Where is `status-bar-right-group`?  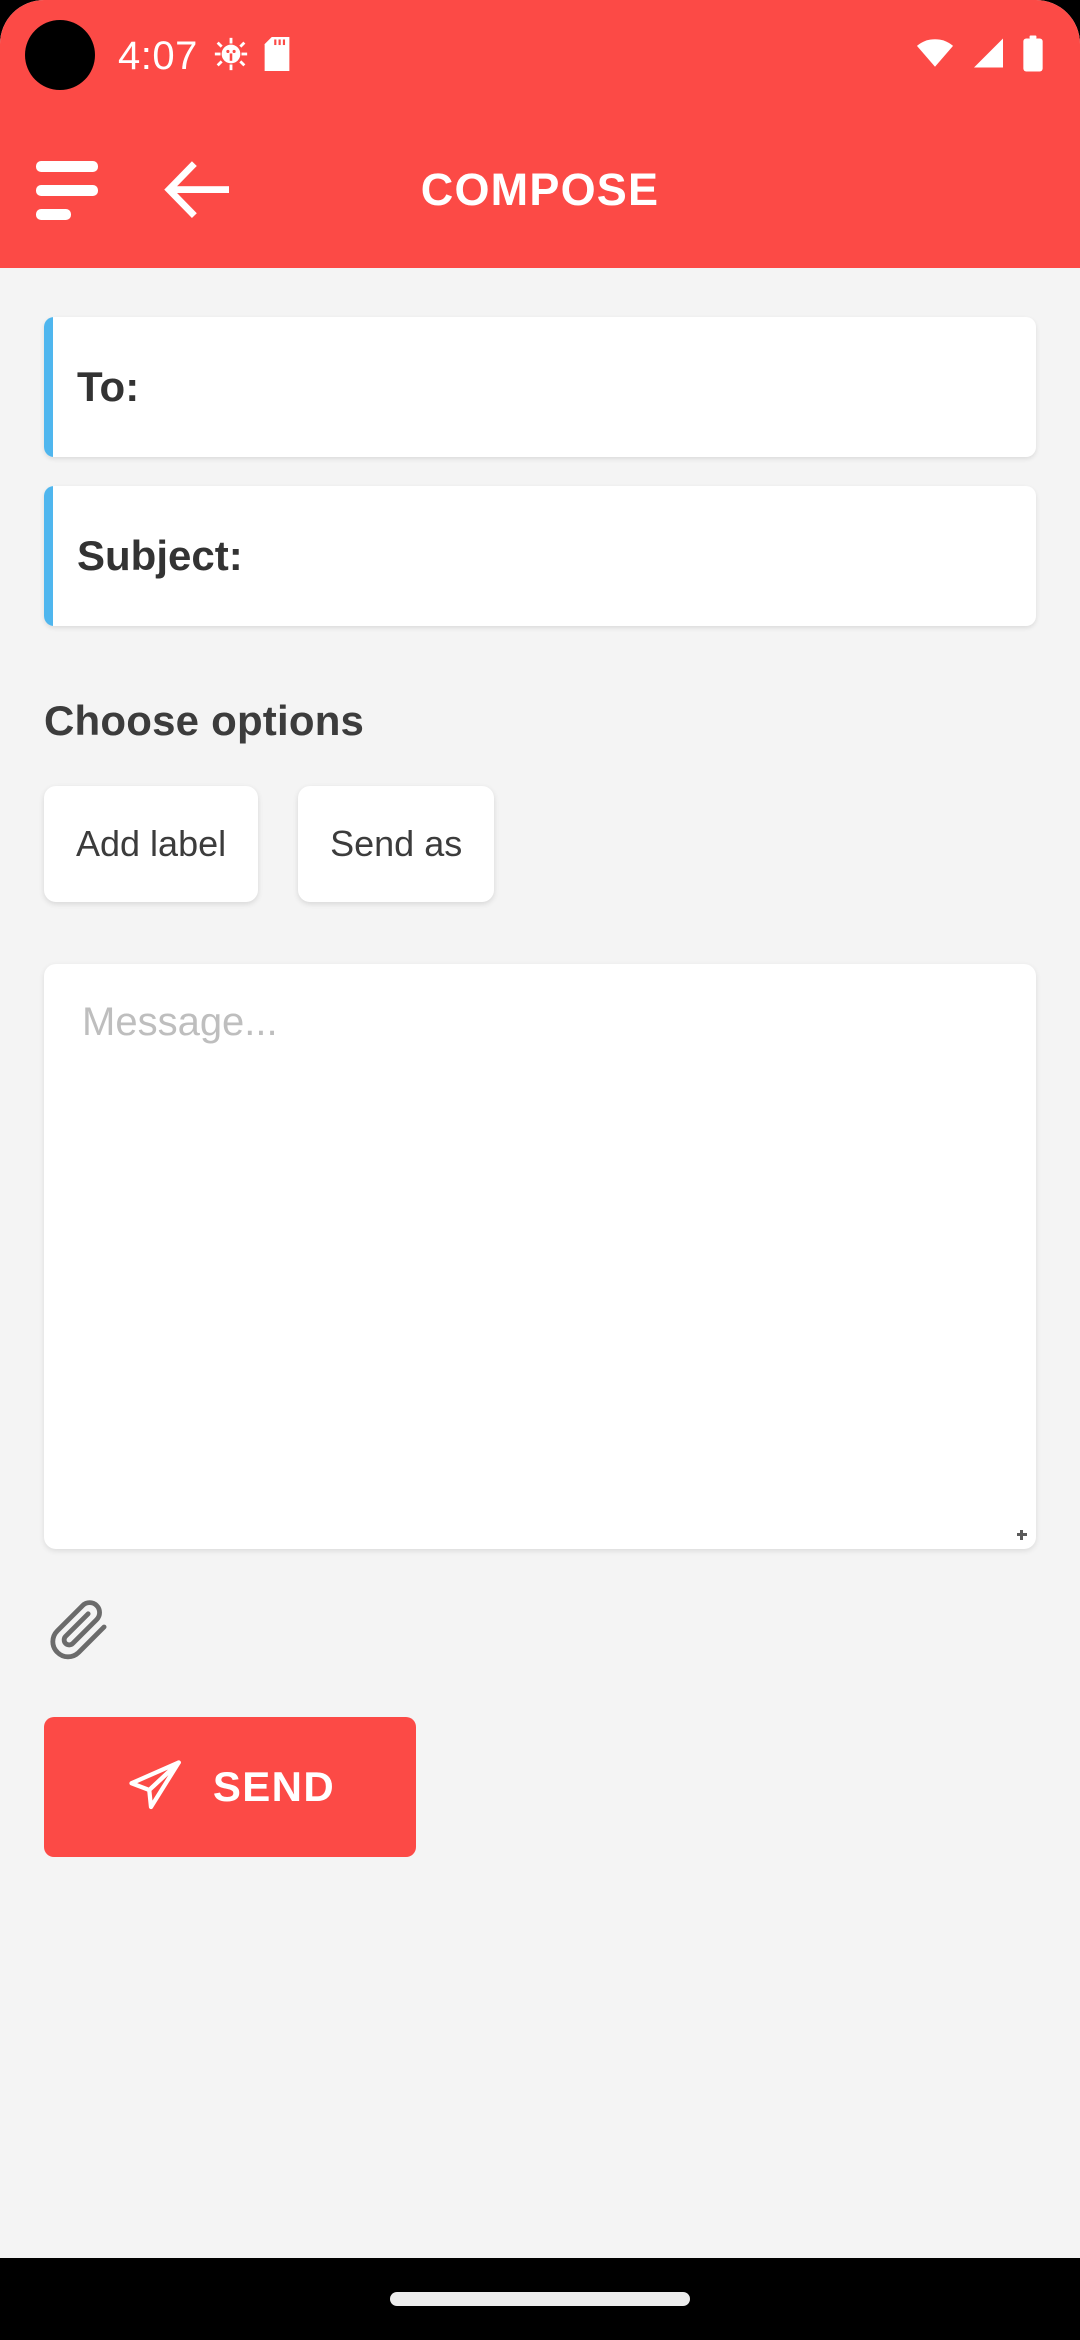
status-bar-right-group is located at coordinates (980, 56).